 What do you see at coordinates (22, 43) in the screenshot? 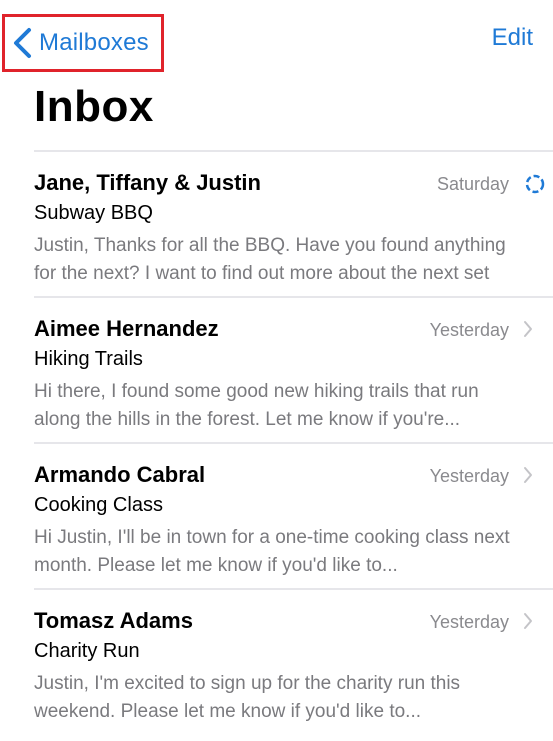
I see `chevron-left-icon` at bounding box center [22, 43].